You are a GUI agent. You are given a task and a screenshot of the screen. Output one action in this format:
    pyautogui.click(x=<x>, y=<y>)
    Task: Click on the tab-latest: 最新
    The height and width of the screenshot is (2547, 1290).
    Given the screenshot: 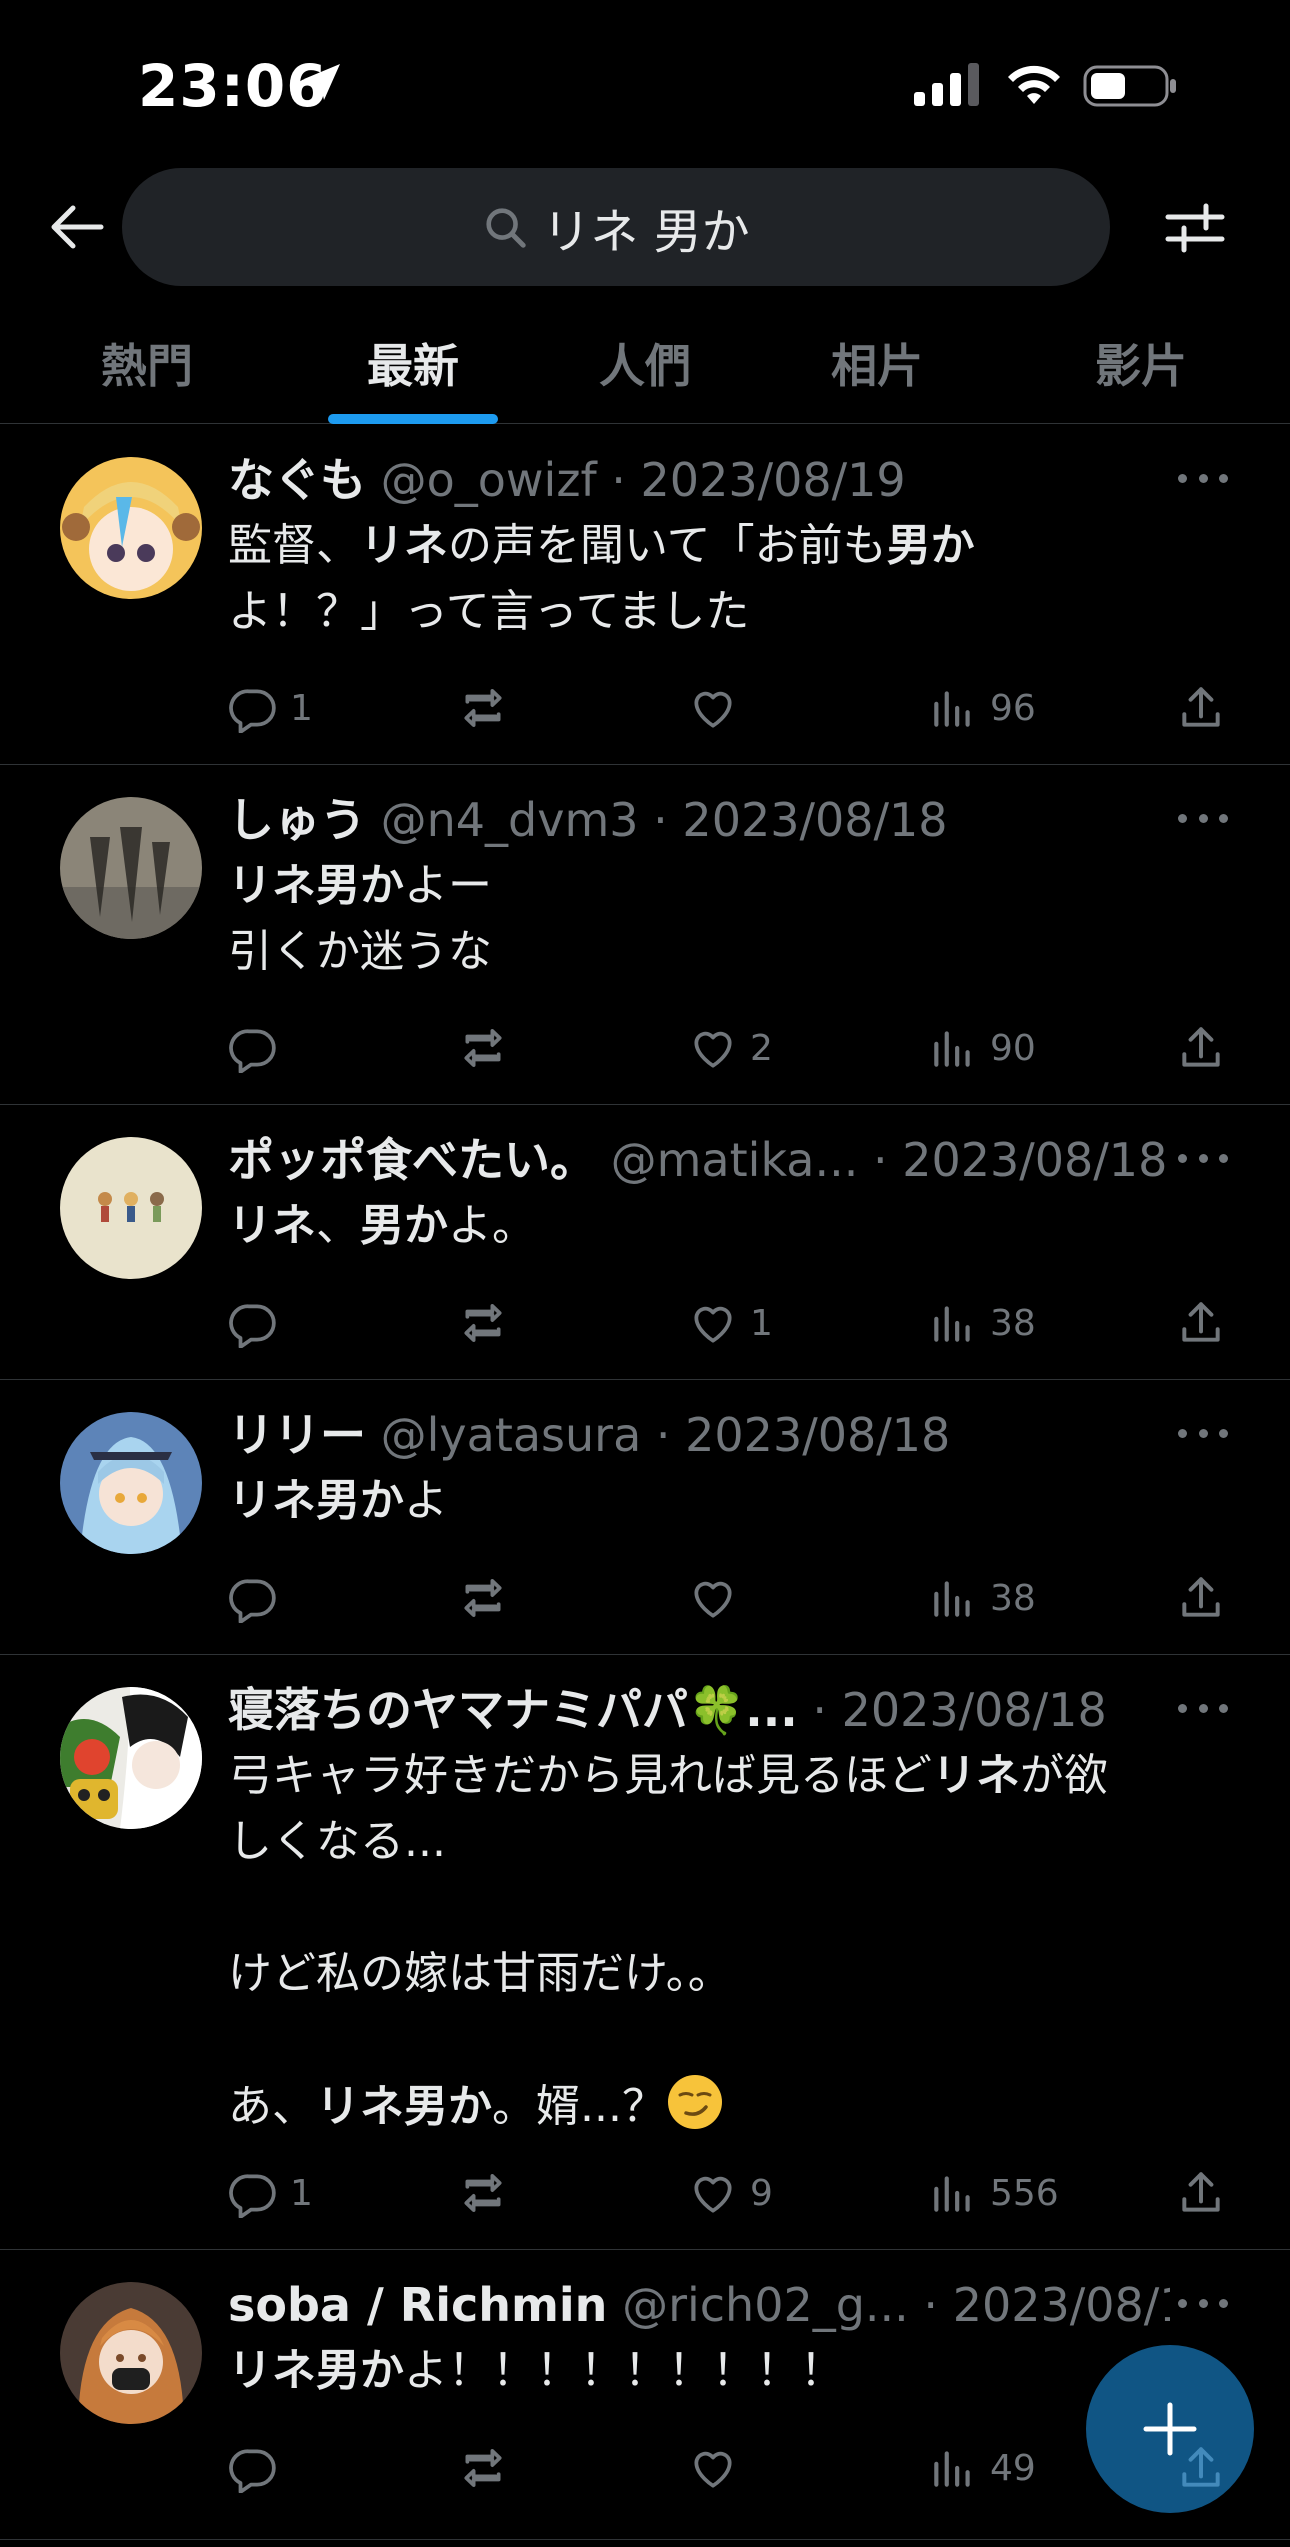 What is the action you would take?
    pyautogui.click(x=413, y=363)
    